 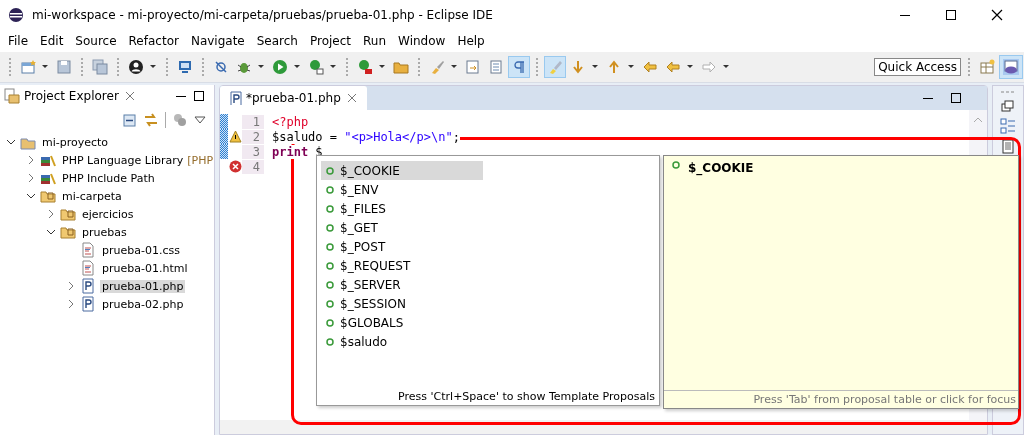 I want to click on panel-tab: Project Explorer, so click(x=71, y=96).